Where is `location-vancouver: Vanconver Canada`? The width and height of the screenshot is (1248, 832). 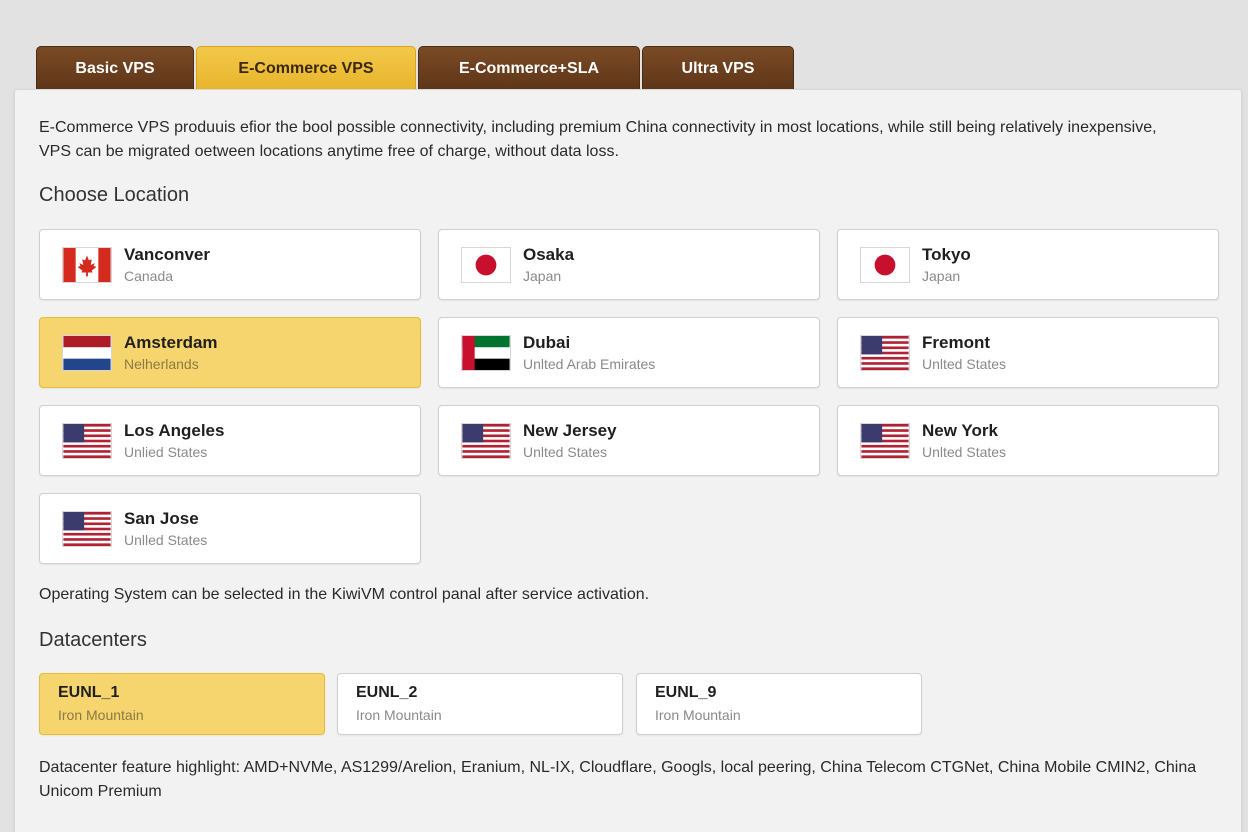 location-vancouver: Vanconver Canada is located at coordinates (230, 264).